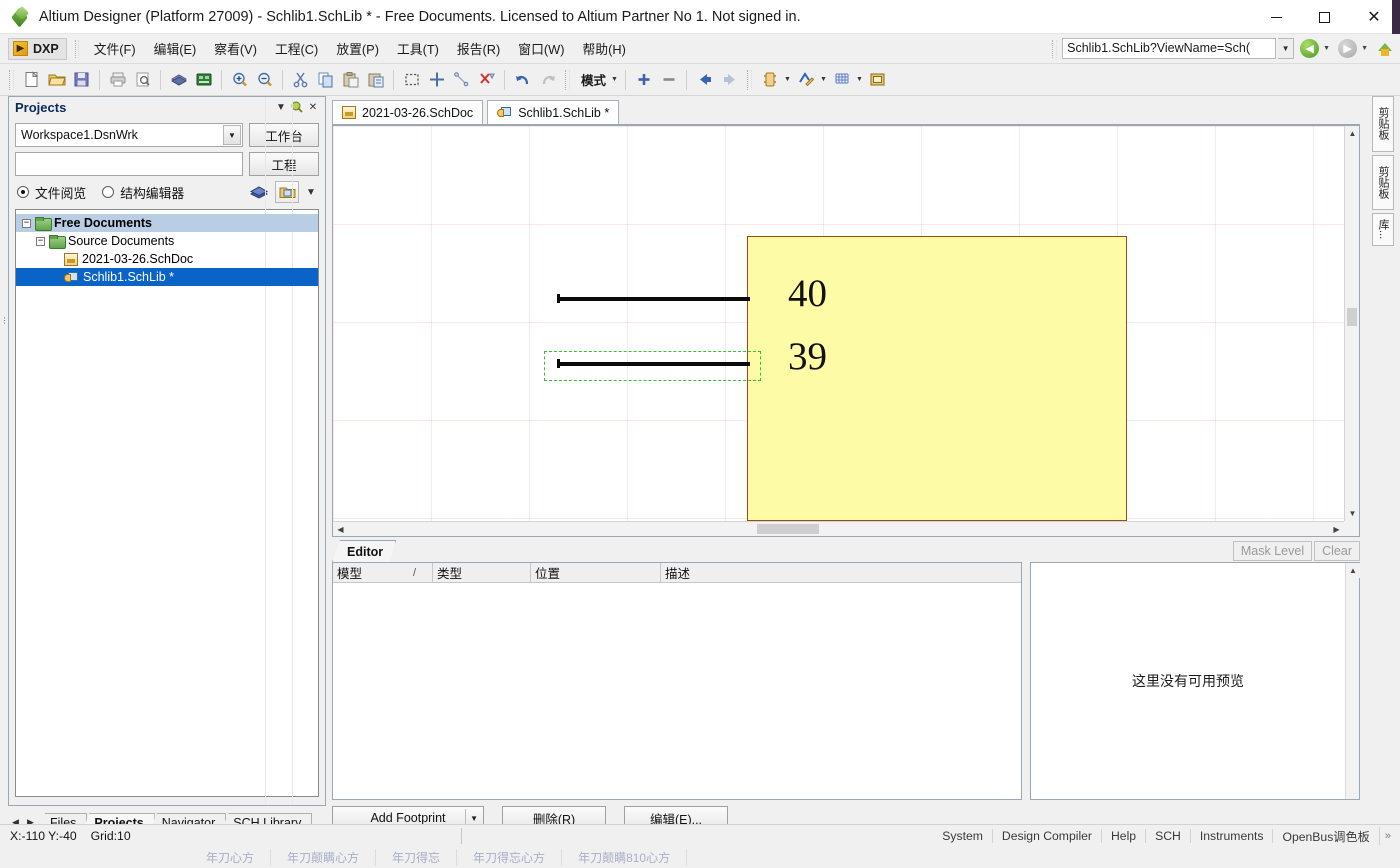 Image resolution: width=1400 pixels, height=868 pixels. What do you see at coordinates (614, 80) in the screenshot?
I see `mode-dropdown-icon: ▼` at bounding box center [614, 80].